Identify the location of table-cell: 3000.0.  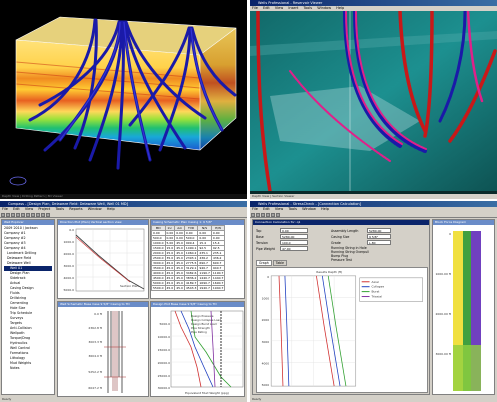
(158, 263).